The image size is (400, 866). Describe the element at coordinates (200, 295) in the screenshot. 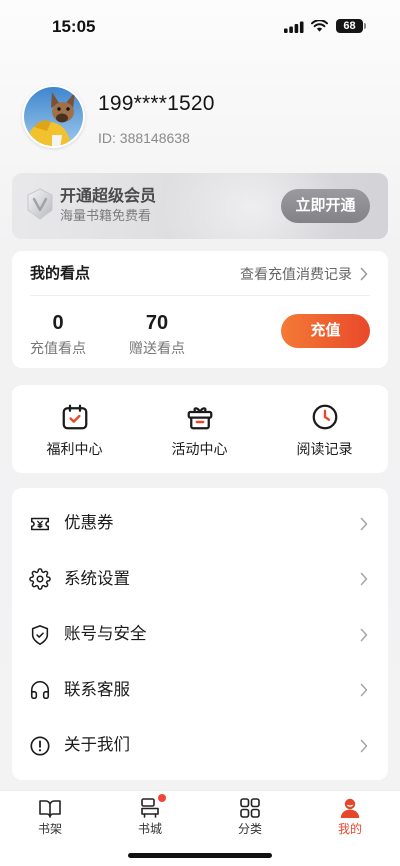

I see `divider` at that location.